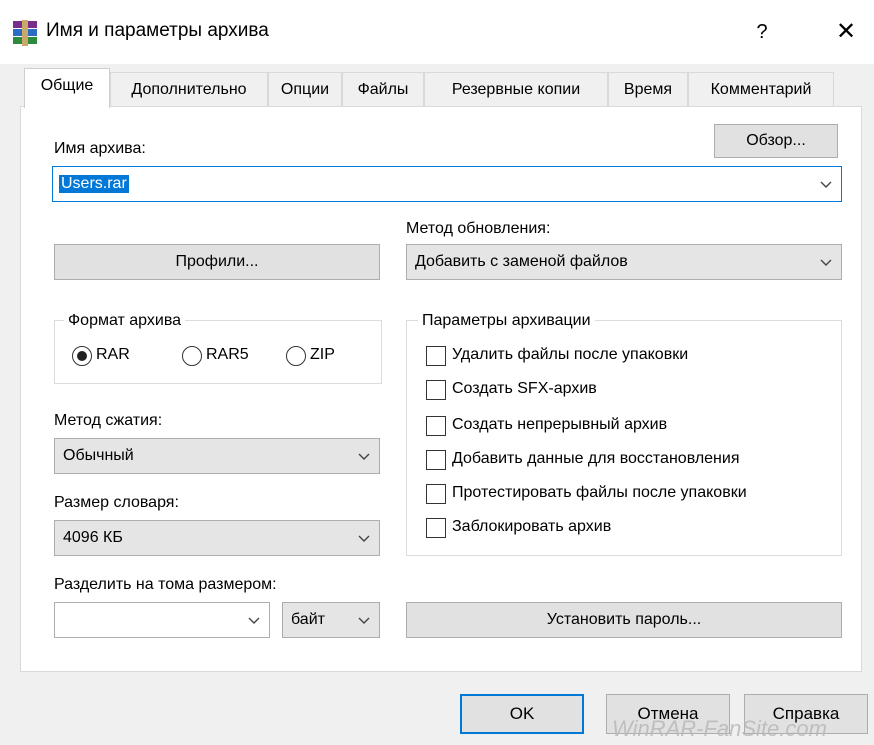 This screenshot has width=874, height=745. I want to click on archive-name-value: Users.rar, so click(94, 184).